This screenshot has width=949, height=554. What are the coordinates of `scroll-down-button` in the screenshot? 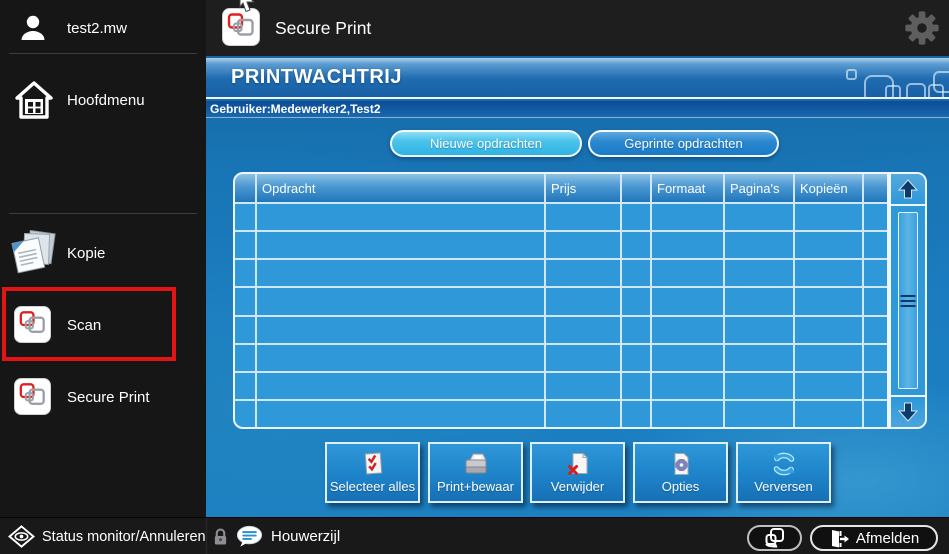 It's located at (908, 411).